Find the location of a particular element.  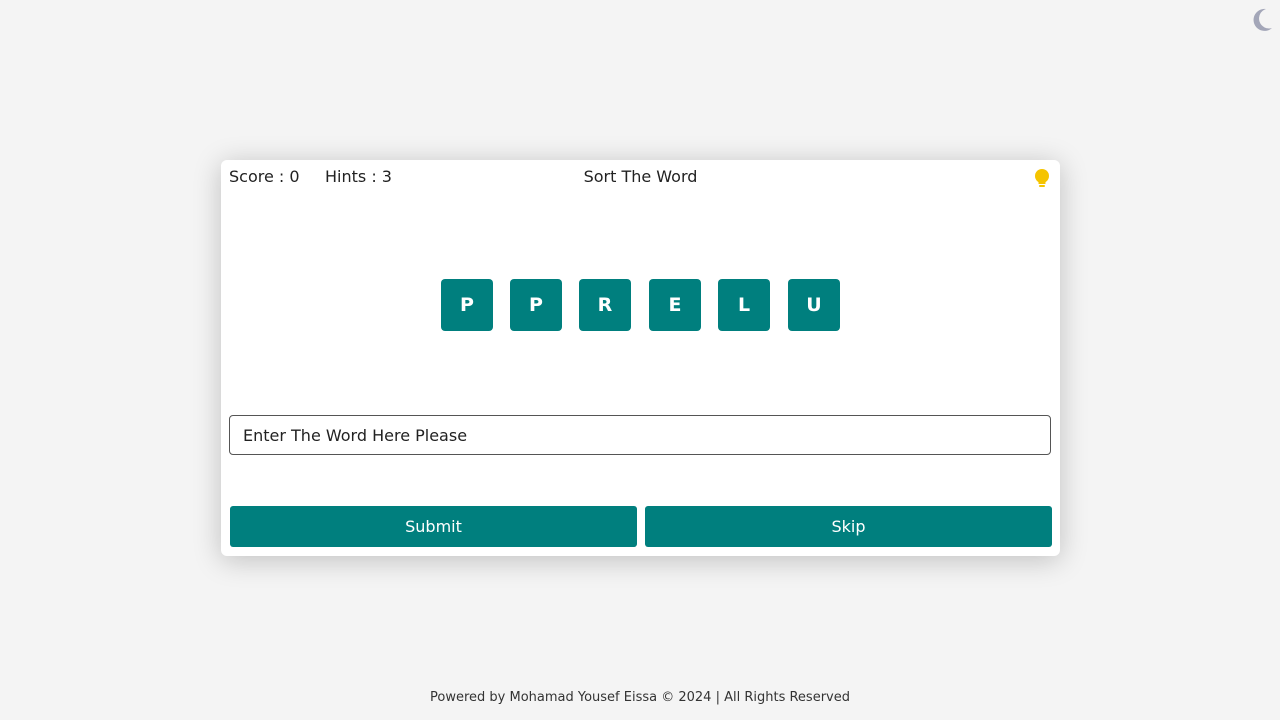

word-input is located at coordinates (640, 435).